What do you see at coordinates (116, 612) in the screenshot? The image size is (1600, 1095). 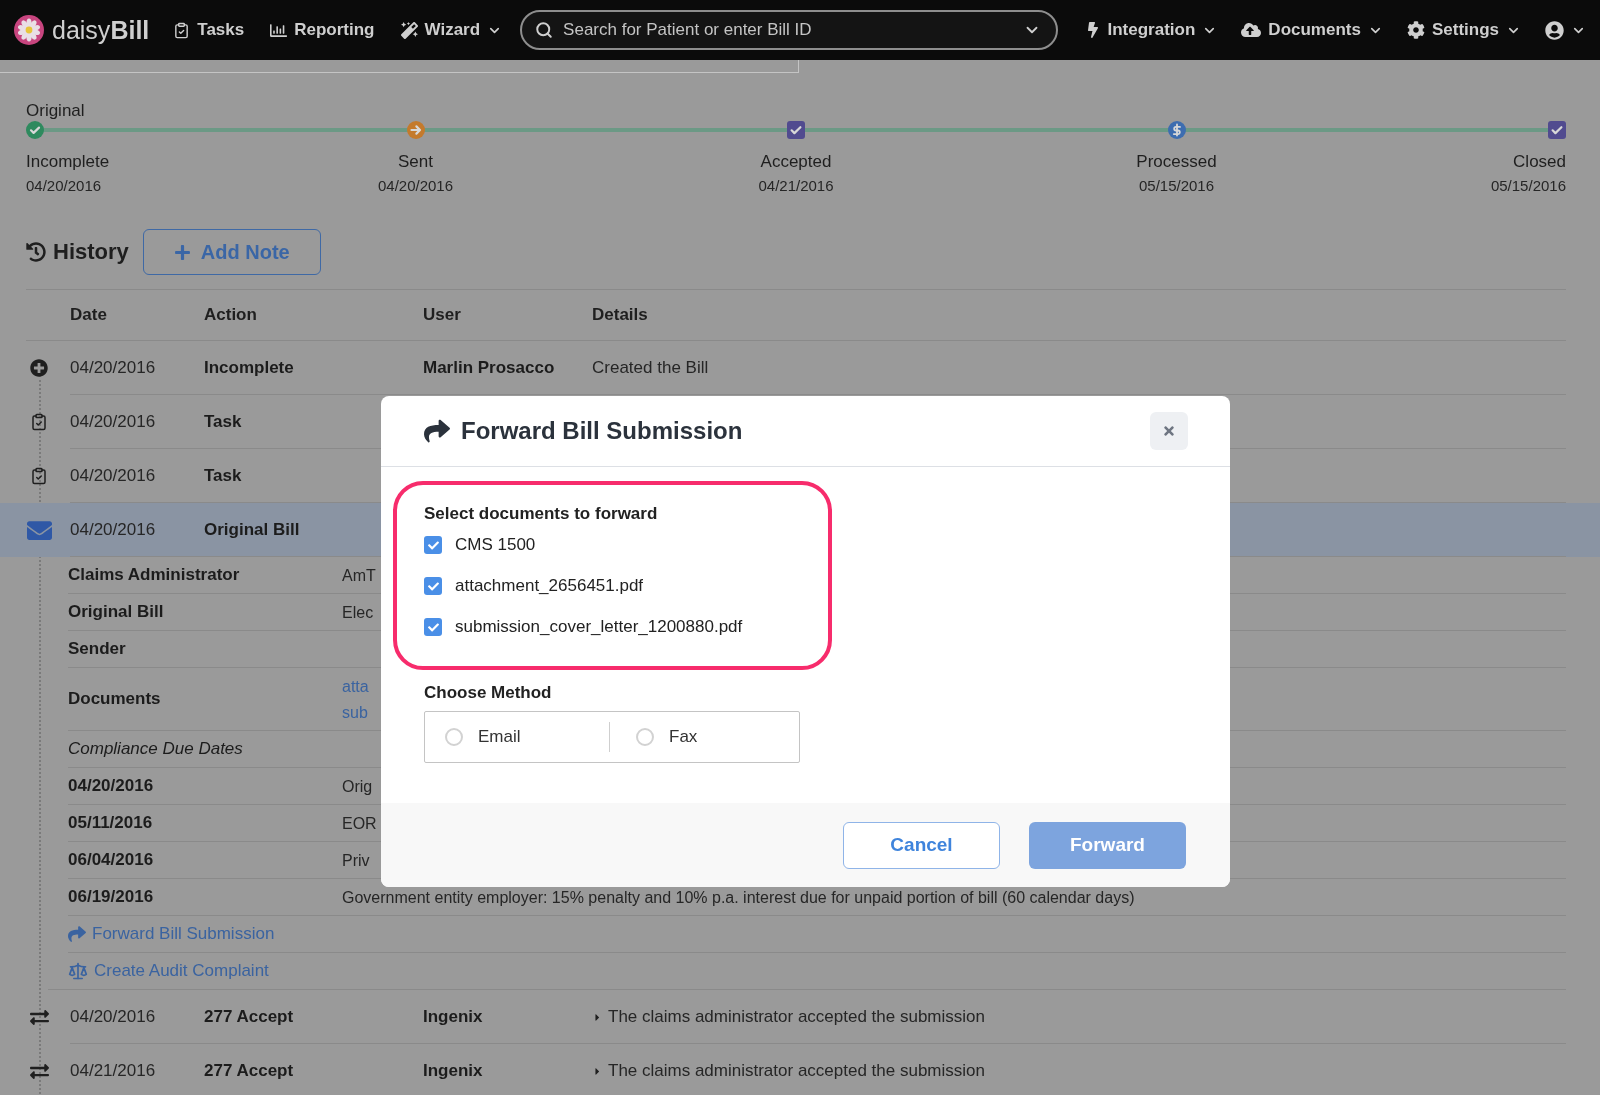 I see `field-label: Original Bill` at bounding box center [116, 612].